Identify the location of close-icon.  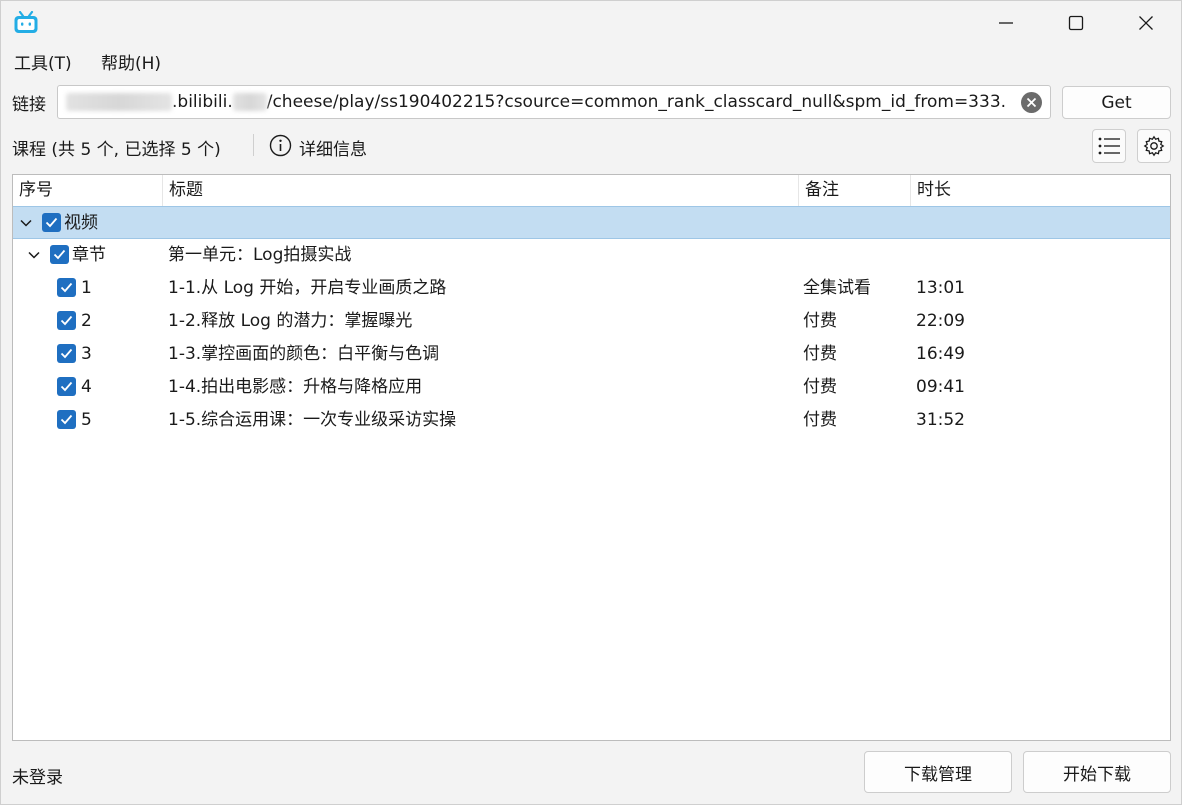
(1146, 23).